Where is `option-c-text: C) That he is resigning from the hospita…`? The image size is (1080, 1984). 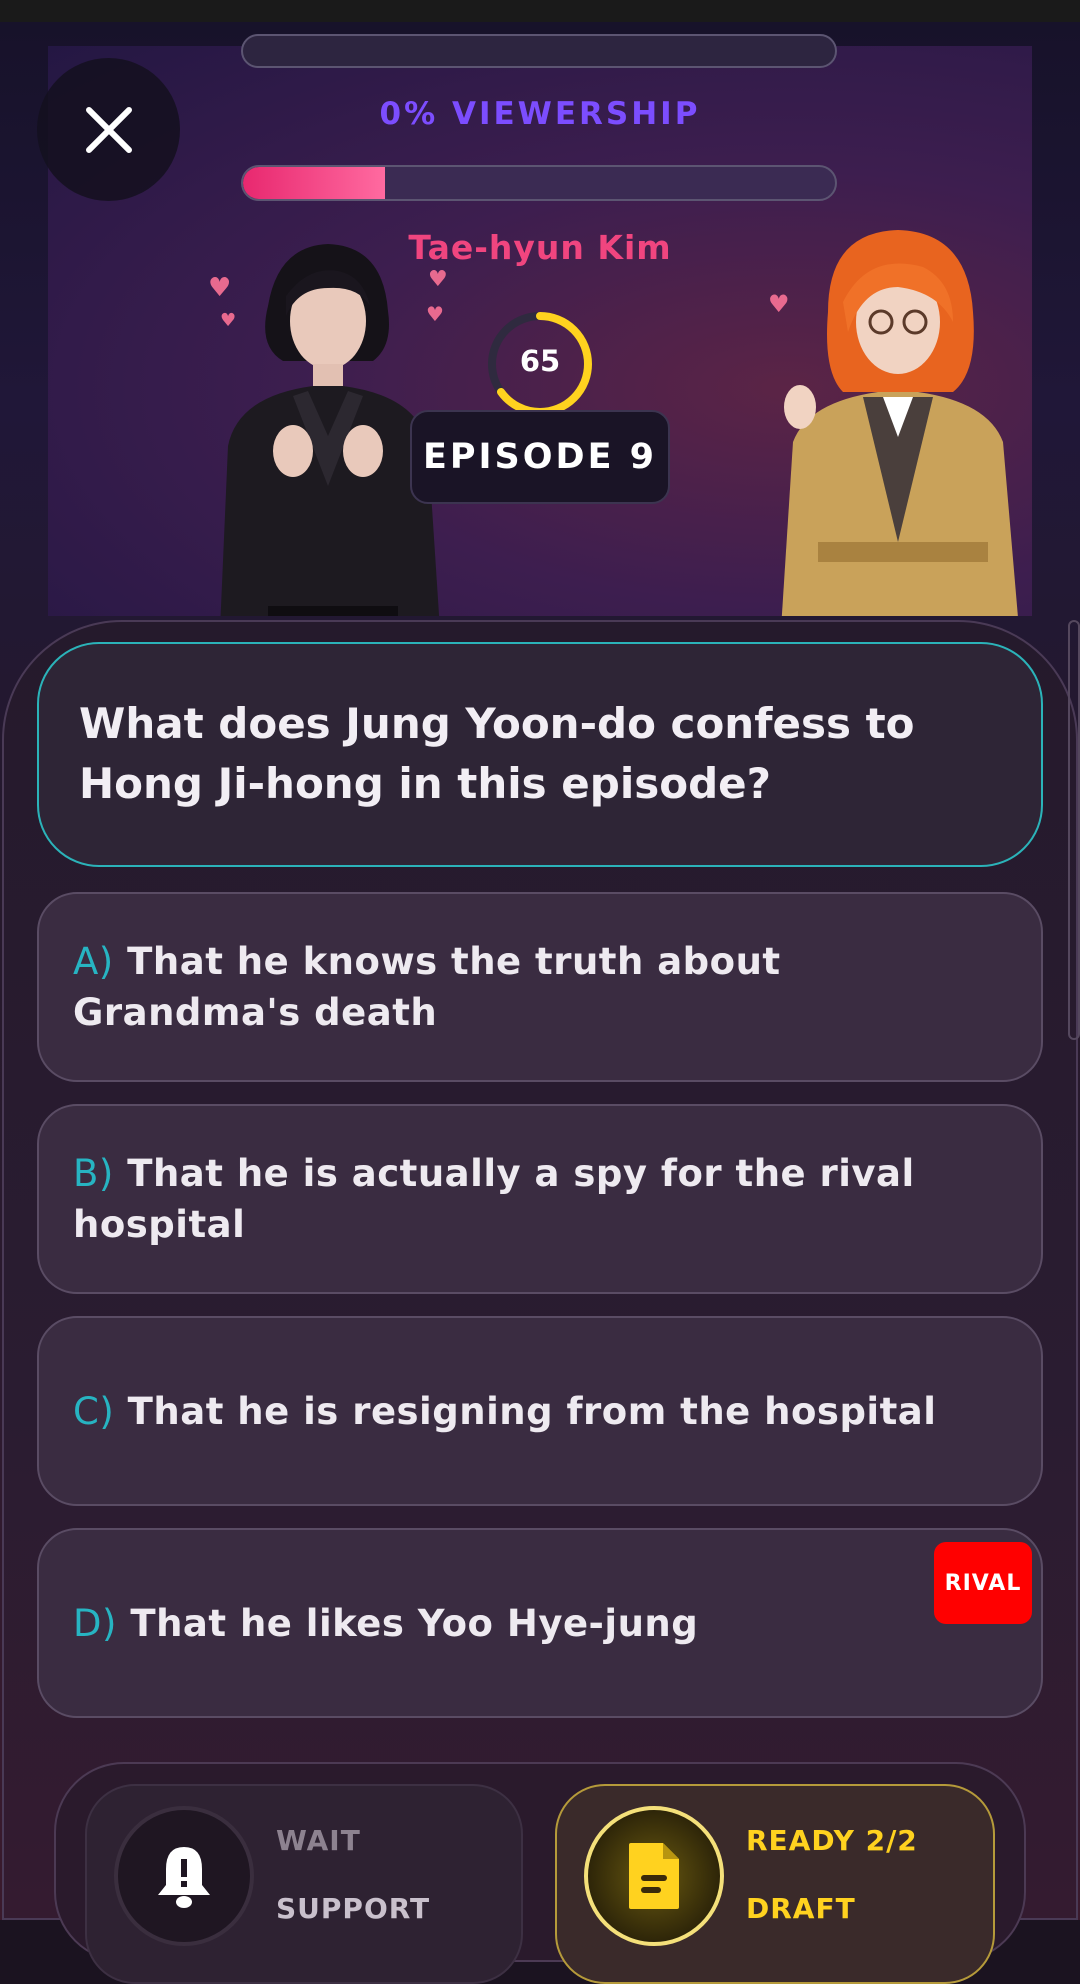
option-c-text: C) That he is resigning from the hospita… is located at coordinates (504, 1411).